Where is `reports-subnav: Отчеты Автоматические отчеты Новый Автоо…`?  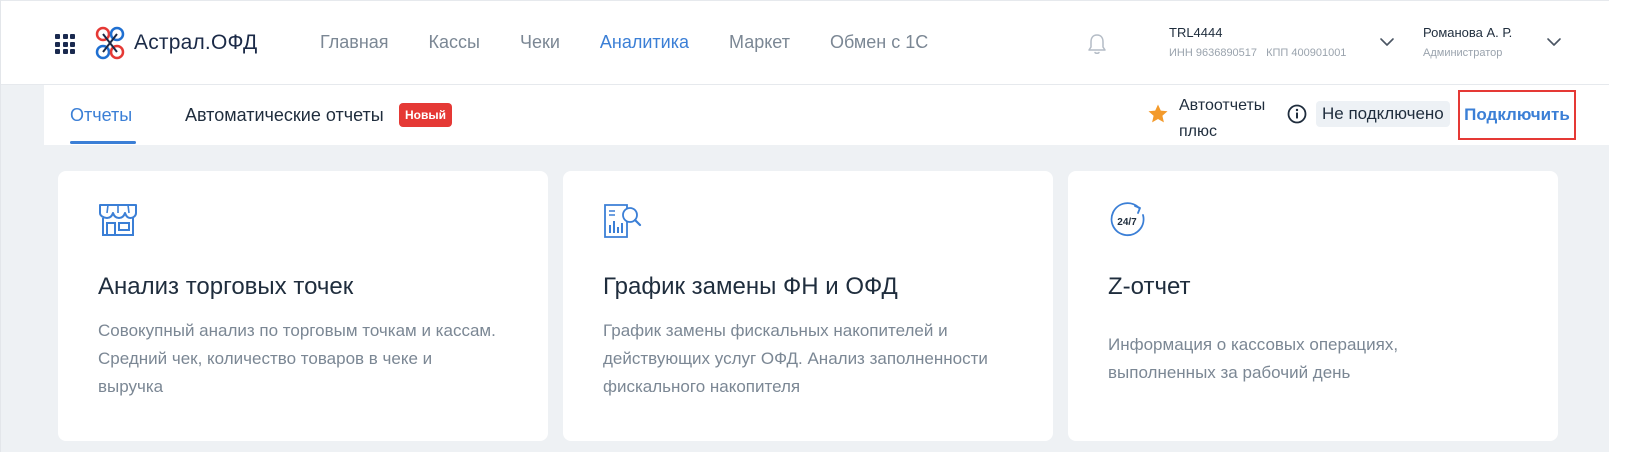 reports-subnav: Отчеты Автоматические отчеты Новый Автоо… is located at coordinates (827, 115).